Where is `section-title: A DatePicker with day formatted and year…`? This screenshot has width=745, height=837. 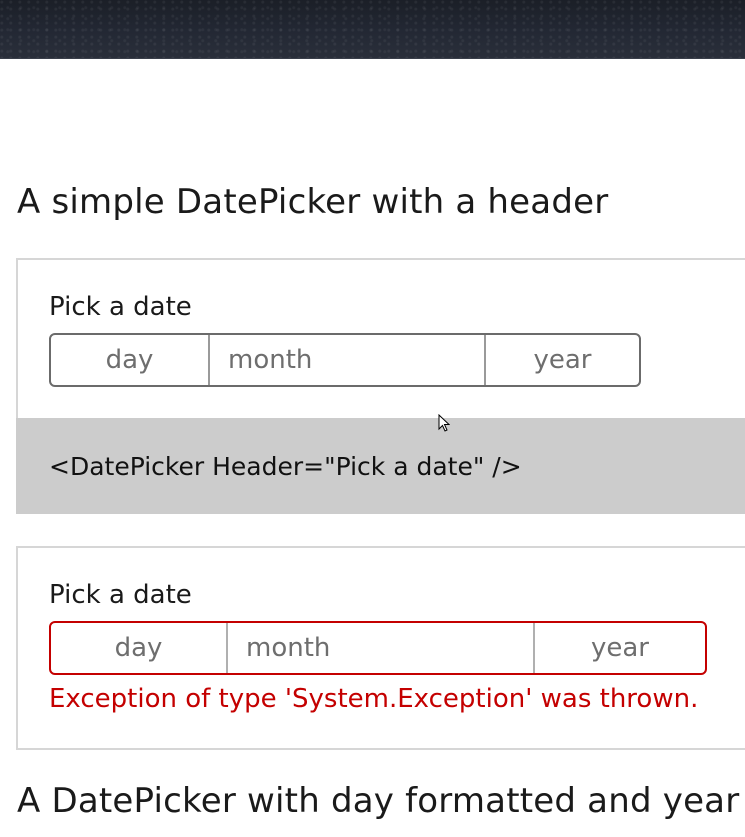
section-title: A DatePicker with day formatted and year… is located at coordinates (381, 801).